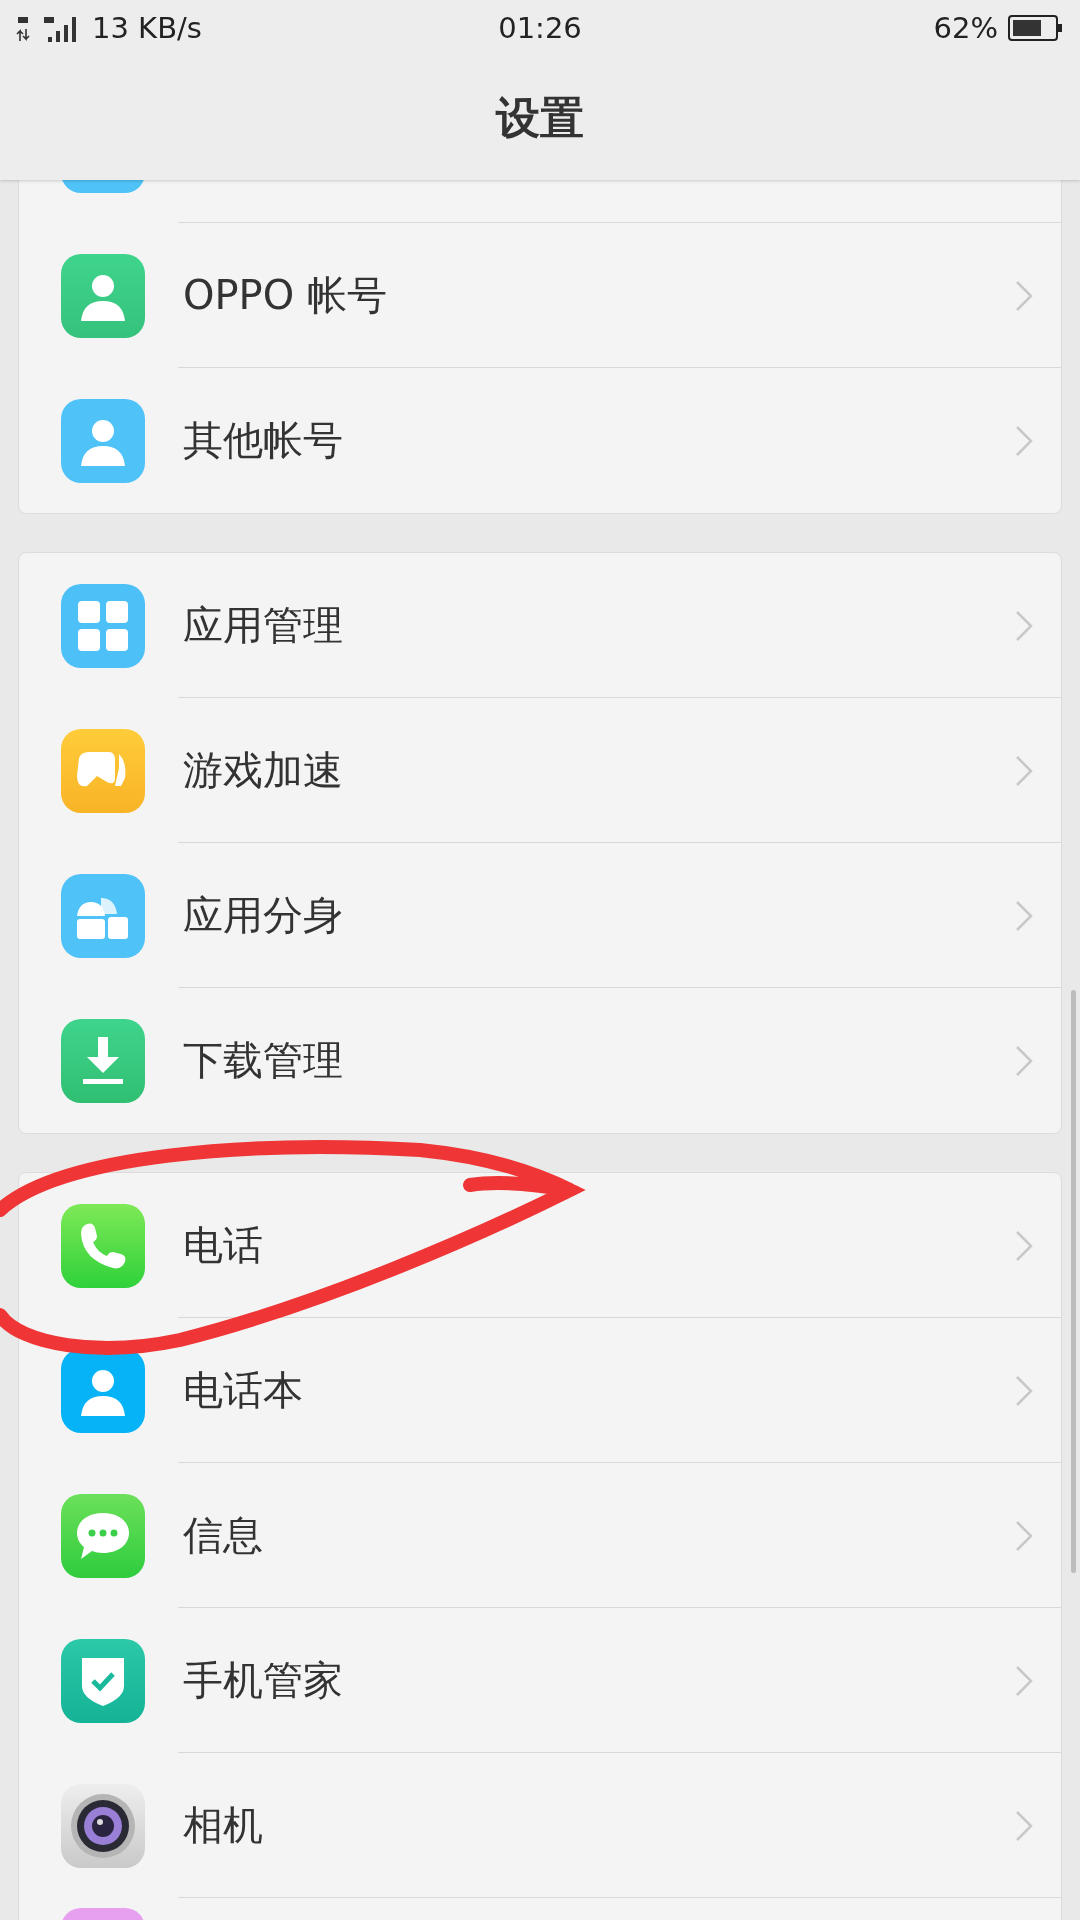  Describe the element at coordinates (540, 770) in the screenshot. I see `settings-item: 游戏加速` at that location.